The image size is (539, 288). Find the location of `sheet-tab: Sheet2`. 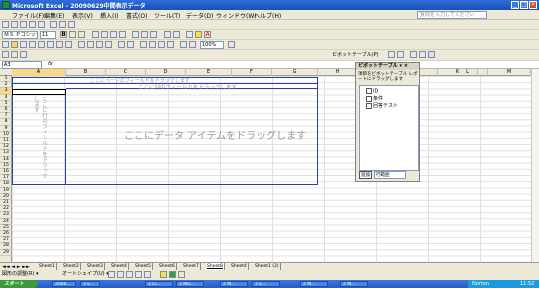

sheet-tab: Sheet2 is located at coordinates (71, 266).